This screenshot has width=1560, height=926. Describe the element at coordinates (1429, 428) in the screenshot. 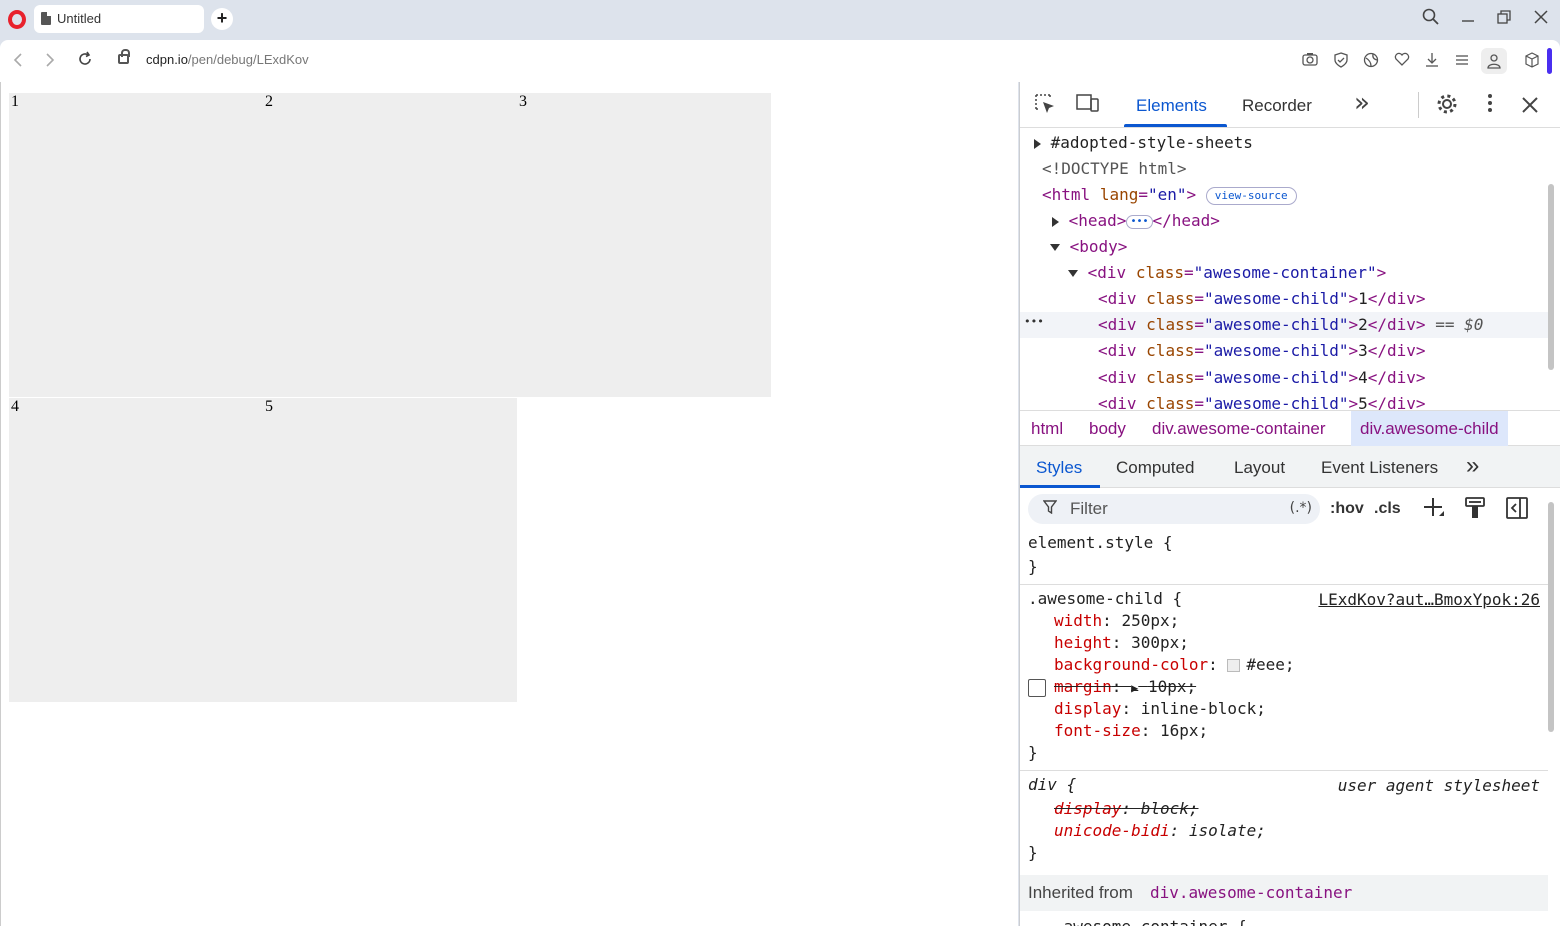

I see `breadcrumb-awesome-child: div.awesome-child` at that location.